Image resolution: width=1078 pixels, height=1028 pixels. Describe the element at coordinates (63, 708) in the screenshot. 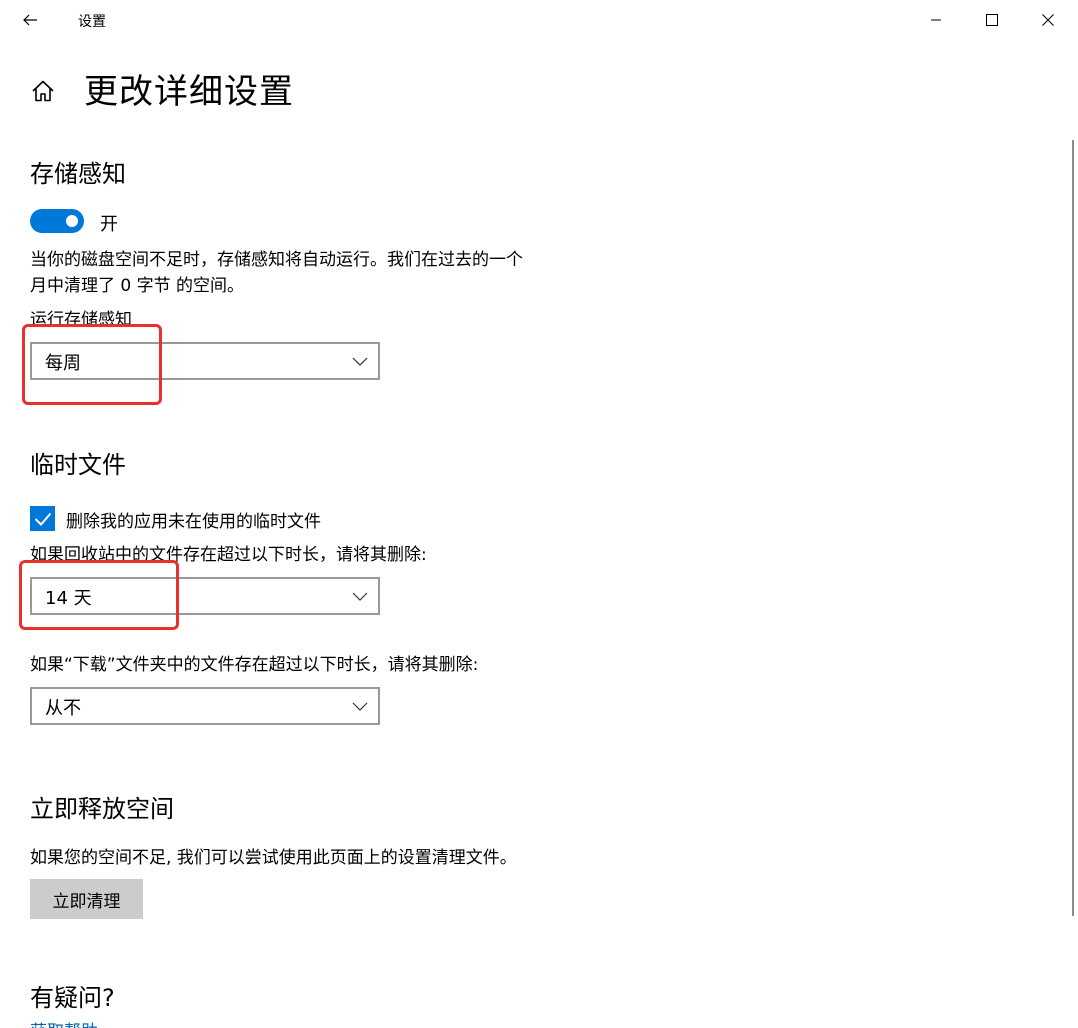

I see `dropdown-value: 从不` at that location.